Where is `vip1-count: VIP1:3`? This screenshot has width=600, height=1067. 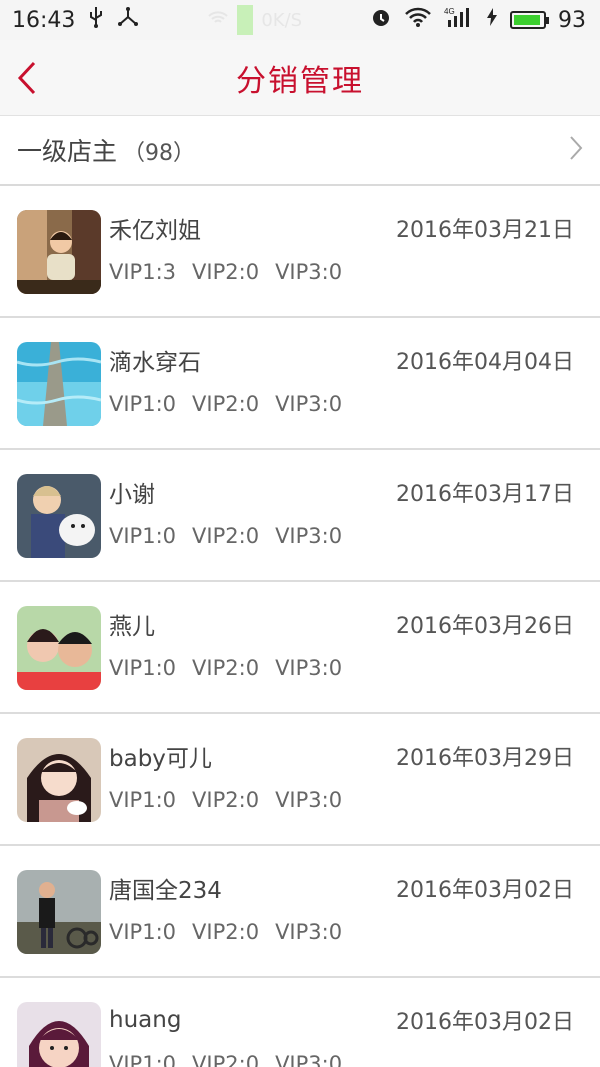 vip1-count: VIP1:3 is located at coordinates (143, 272).